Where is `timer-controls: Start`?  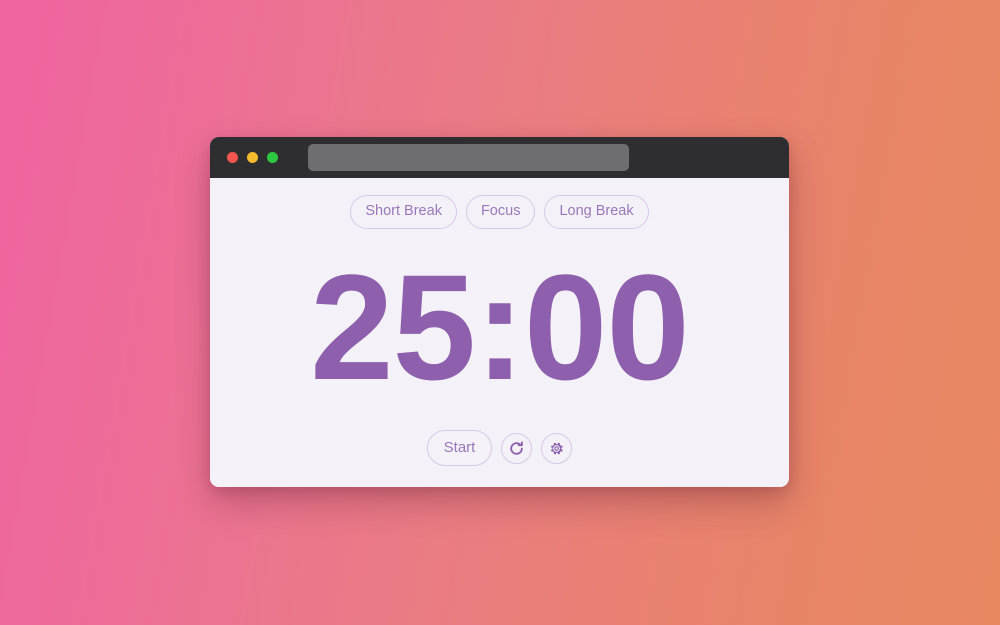
timer-controls: Start is located at coordinates (499, 448).